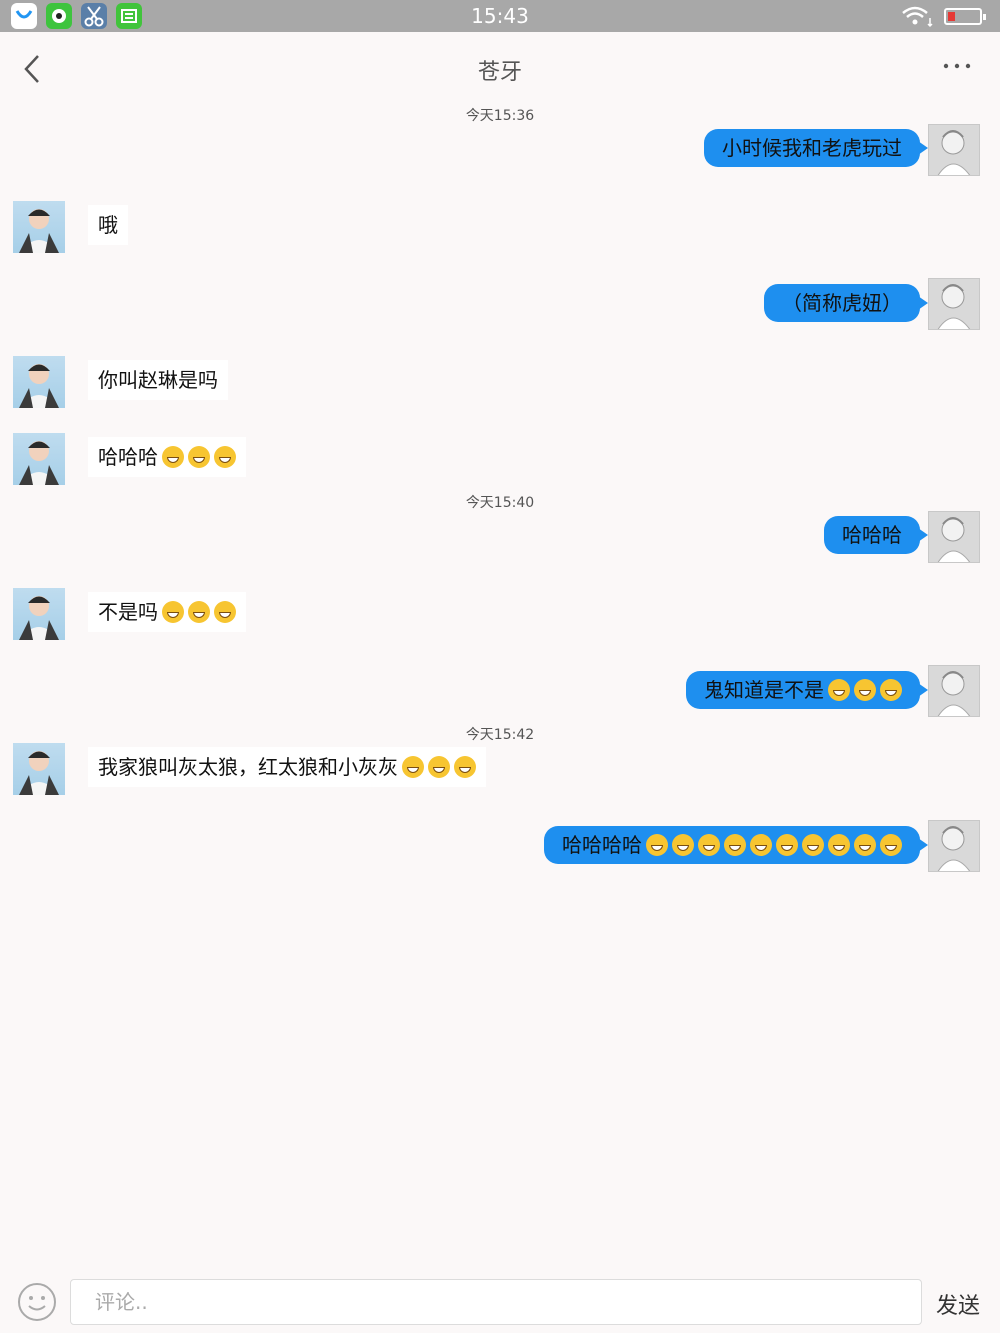 The height and width of the screenshot is (1333, 1000). I want to click on message-text: 你叫赵琳是吗, so click(158, 380).